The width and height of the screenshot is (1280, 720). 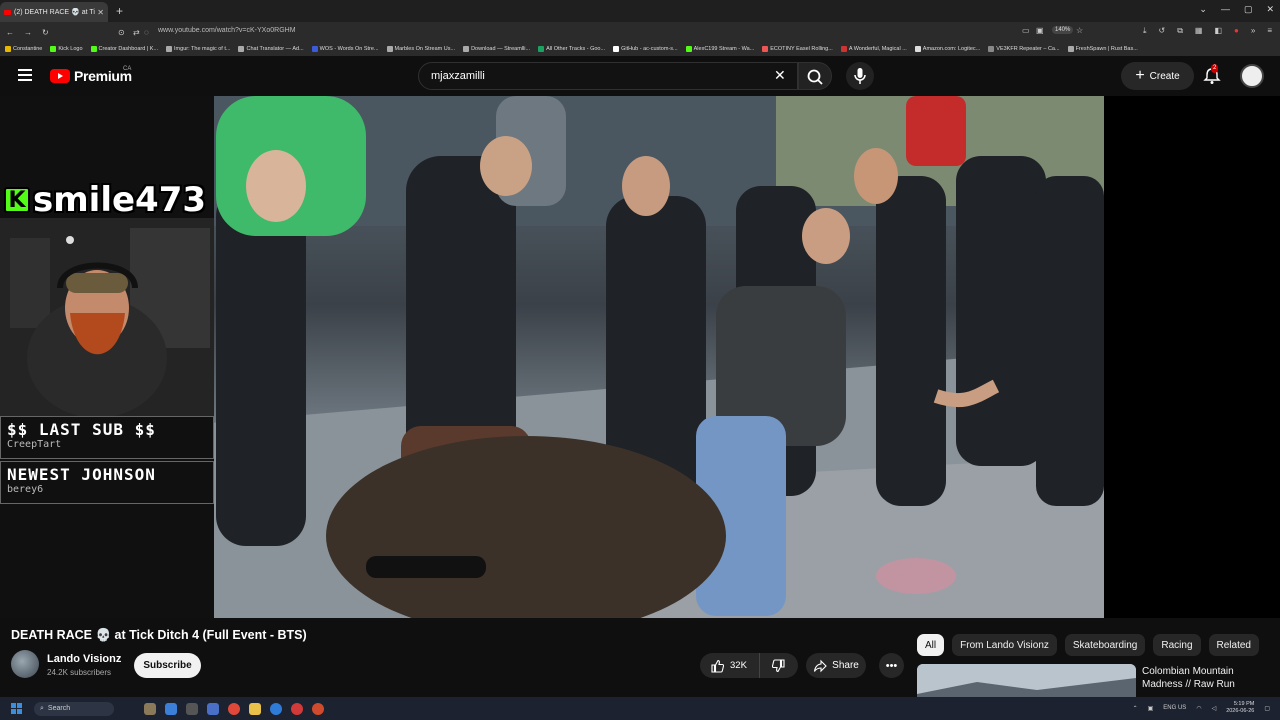 What do you see at coordinates (1215, 68) in the screenshot?
I see `notification-count-badge: 2` at bounding box center [1215, 68].